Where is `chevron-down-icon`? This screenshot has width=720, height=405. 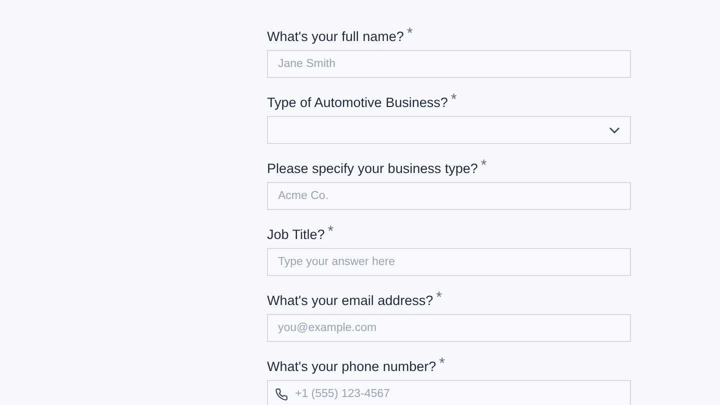 chevron-down-icon is located at coordinates (614, 130).